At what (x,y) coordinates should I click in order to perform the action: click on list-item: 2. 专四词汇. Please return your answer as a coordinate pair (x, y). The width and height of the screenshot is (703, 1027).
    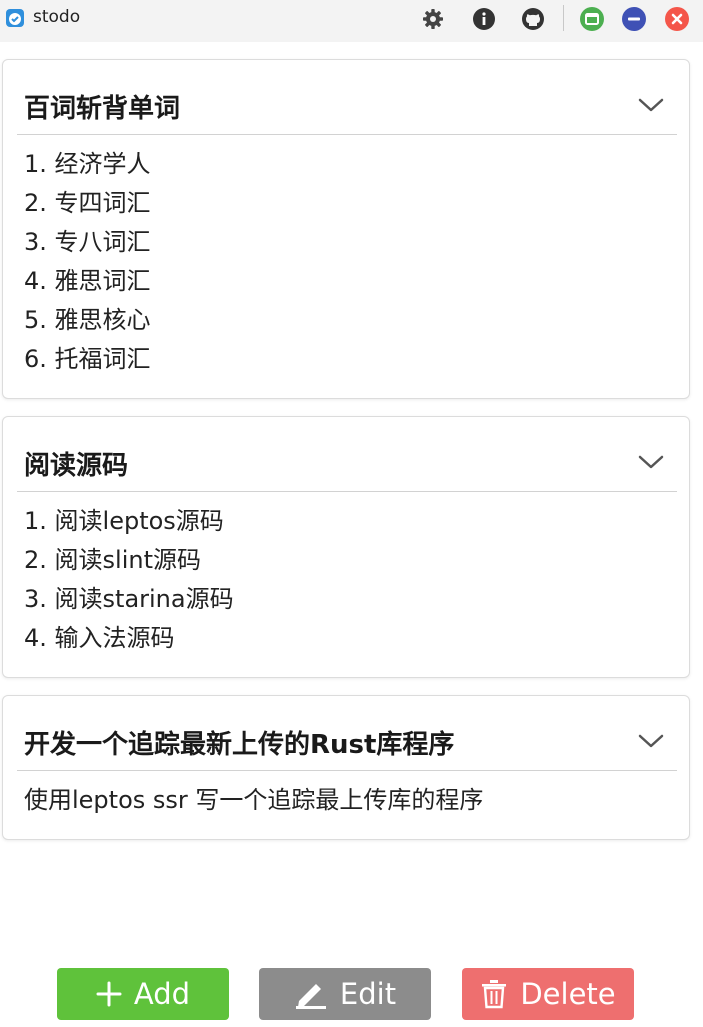
    Looking at the image, I should click on (87, 203).